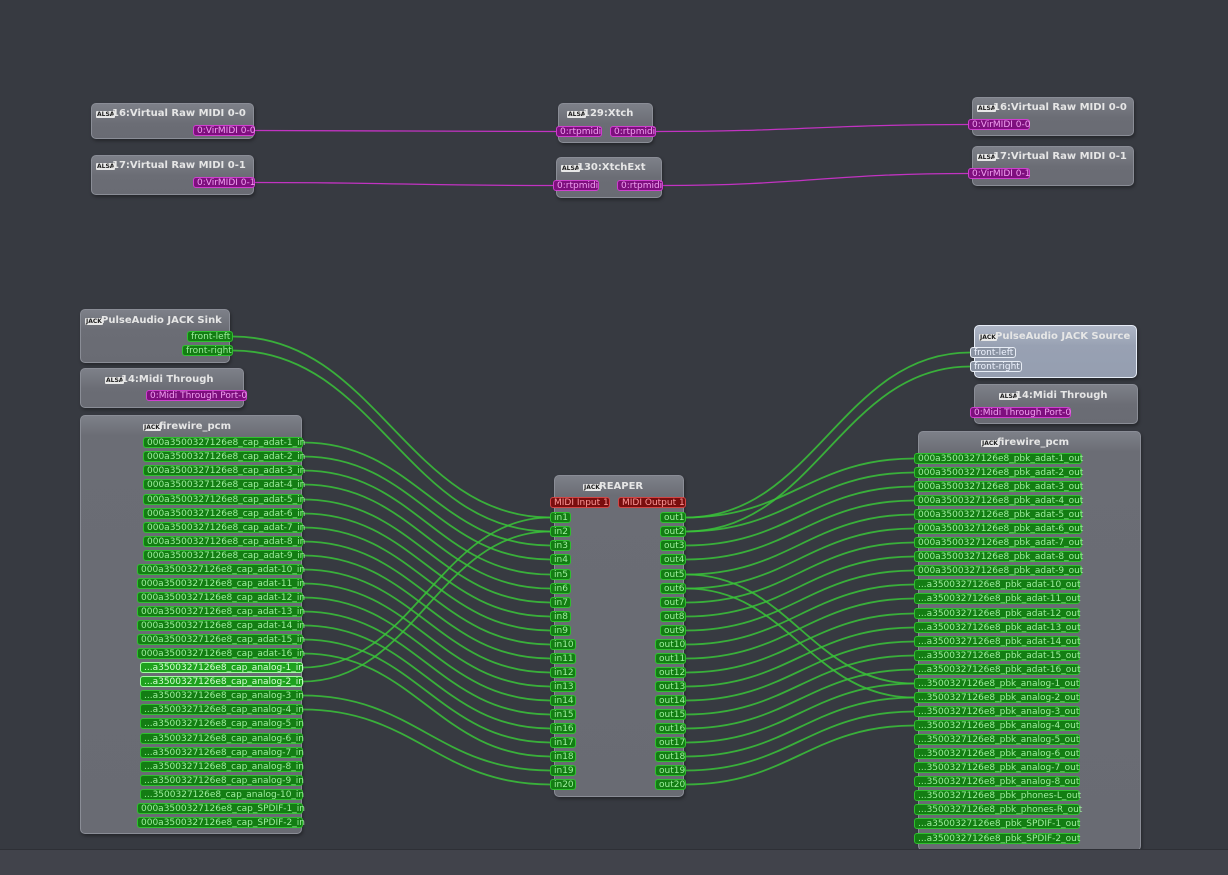  Describe the element at coordinates (652, 502) in the screenshot. I see `output-port: MIDI Output 1` at that location.